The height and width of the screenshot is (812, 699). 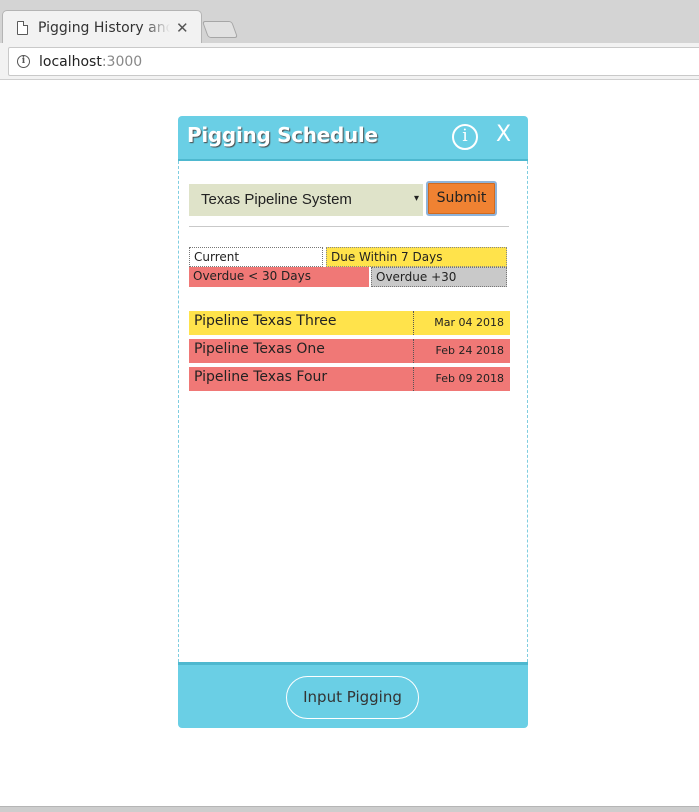 I want to click on browser-toolbar: i localhost:3000, so click(x=349, y=61).